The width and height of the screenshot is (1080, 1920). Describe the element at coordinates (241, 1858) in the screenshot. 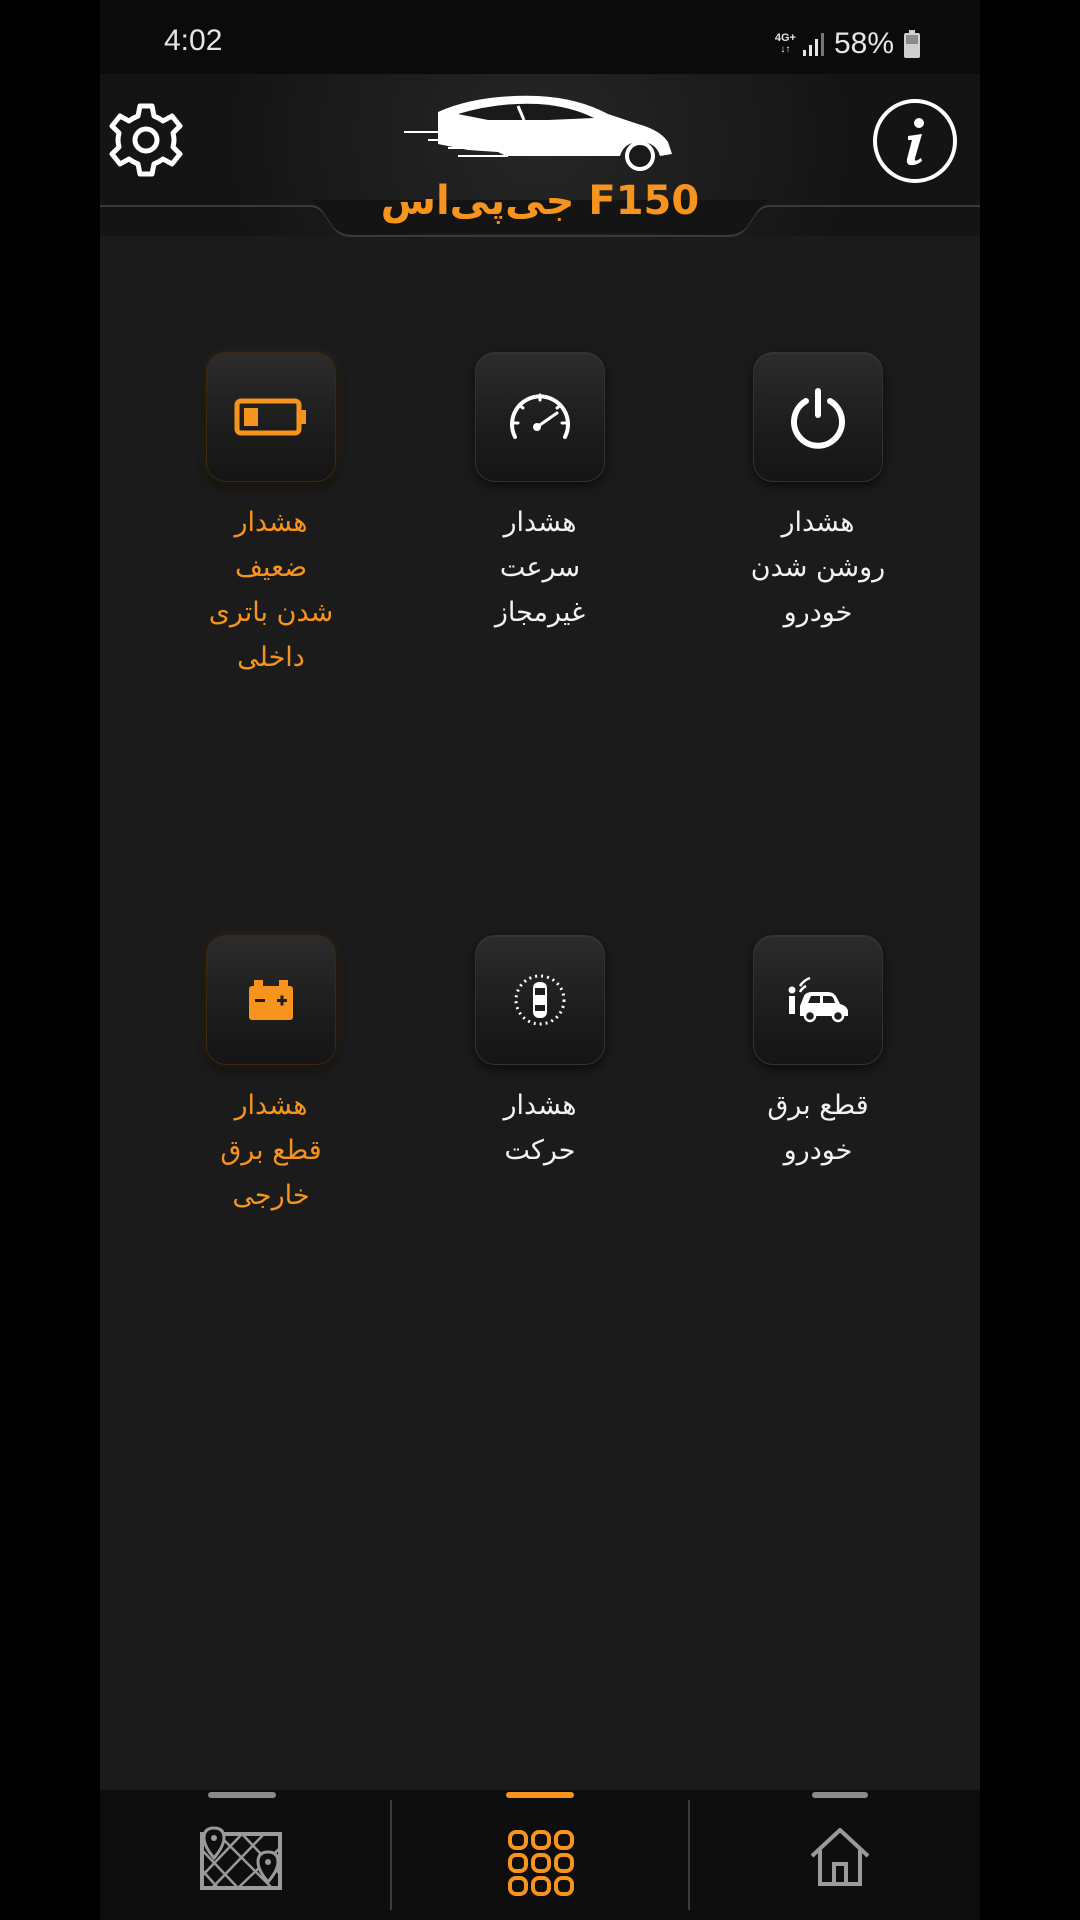

I see `map-icon` at that location.